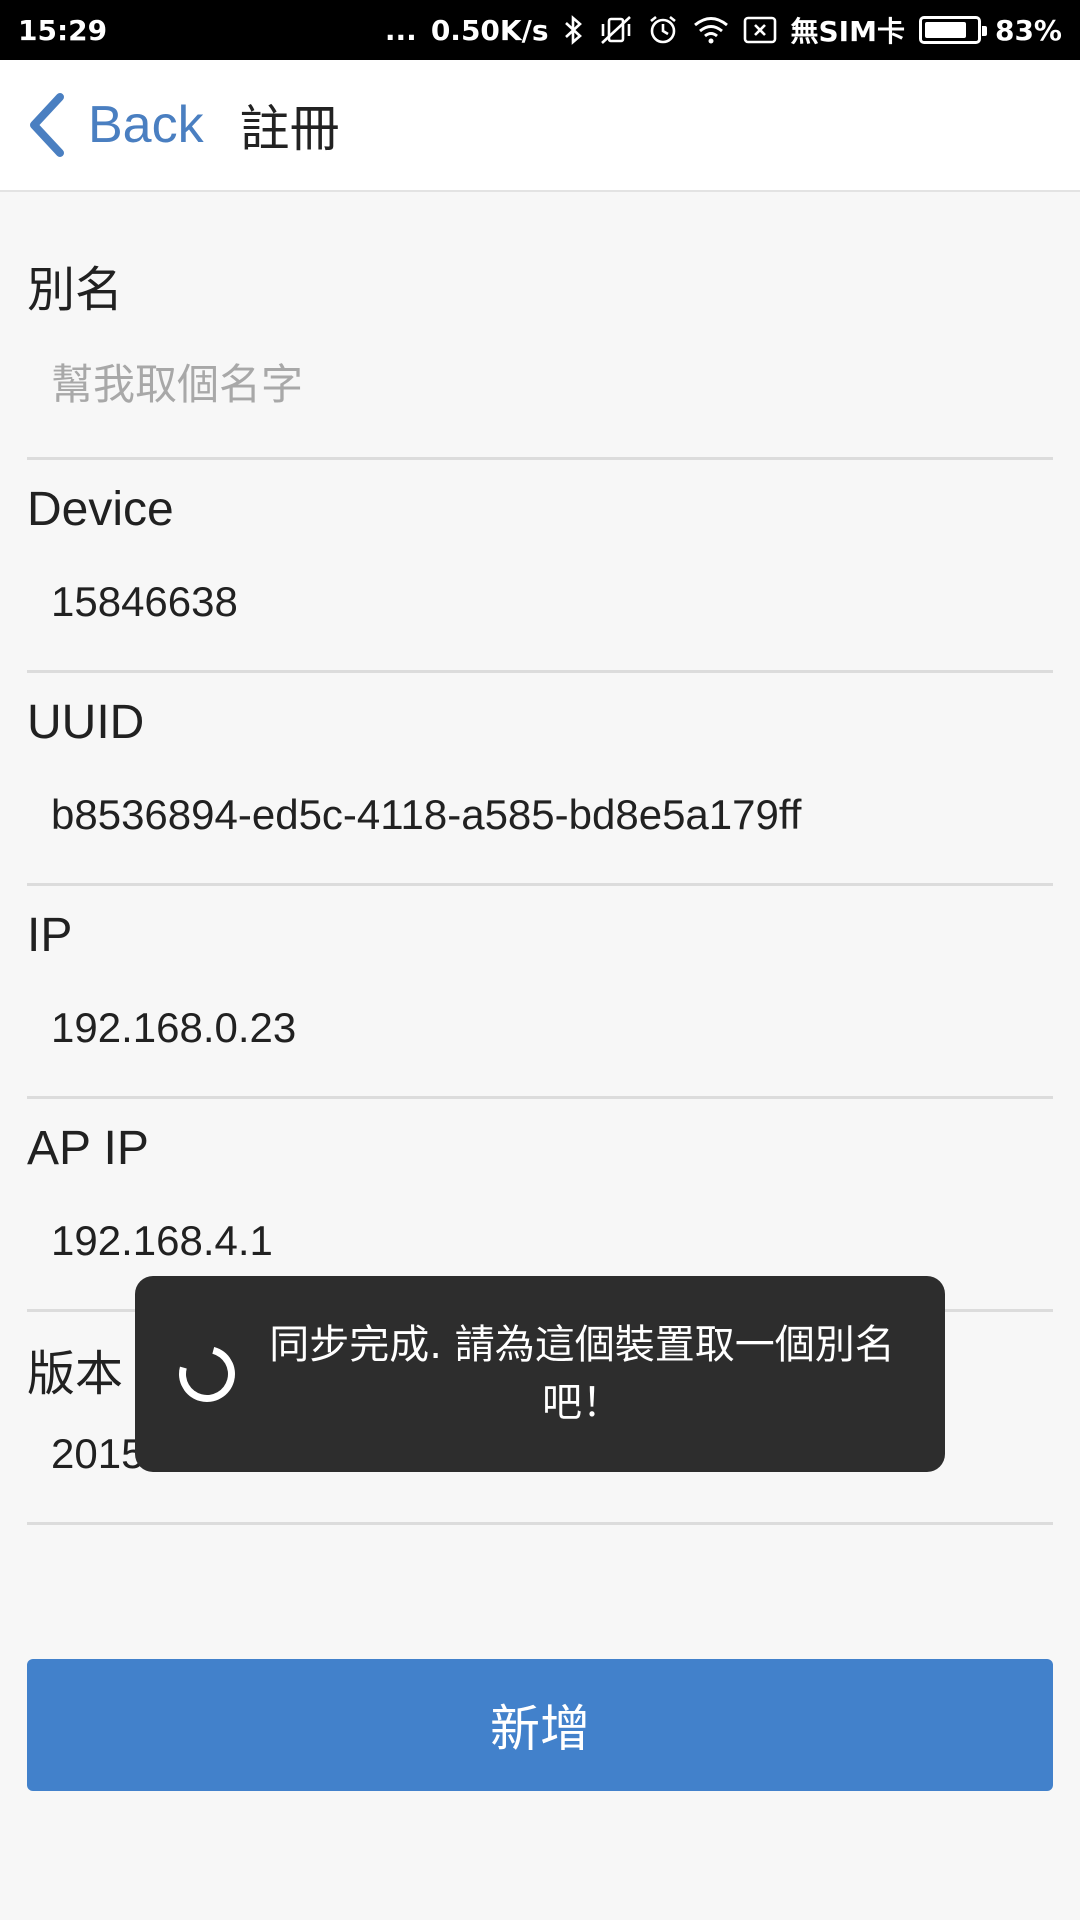  What do you see at coordinates (144, 601) in the screenshot?
I see `device-value: 15846638` at bounding box center [144, 601].